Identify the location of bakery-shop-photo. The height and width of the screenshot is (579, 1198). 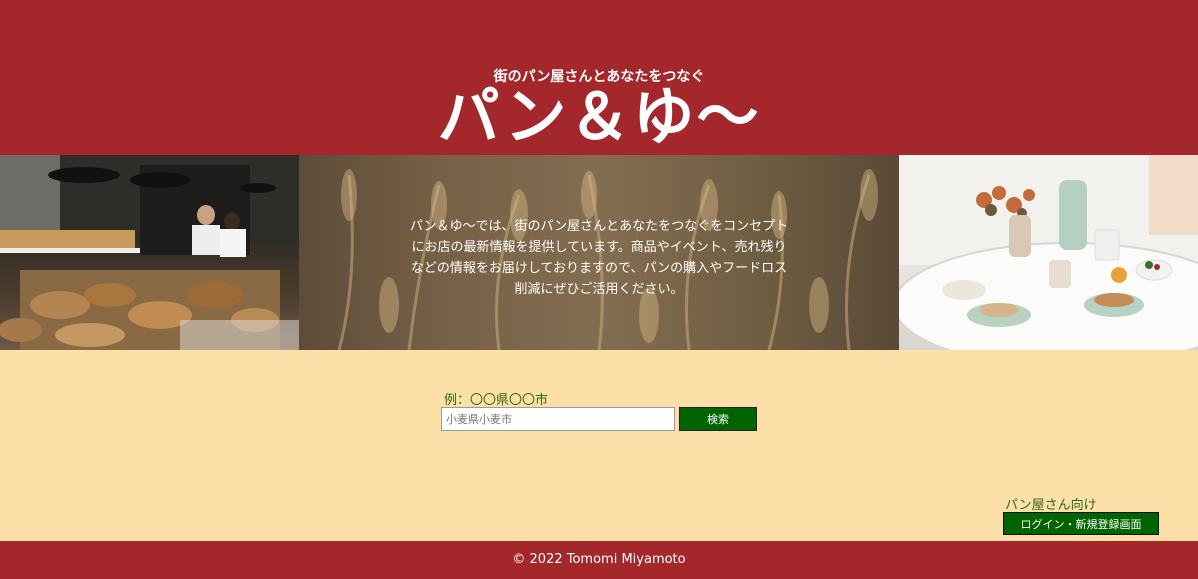
(149, 252).